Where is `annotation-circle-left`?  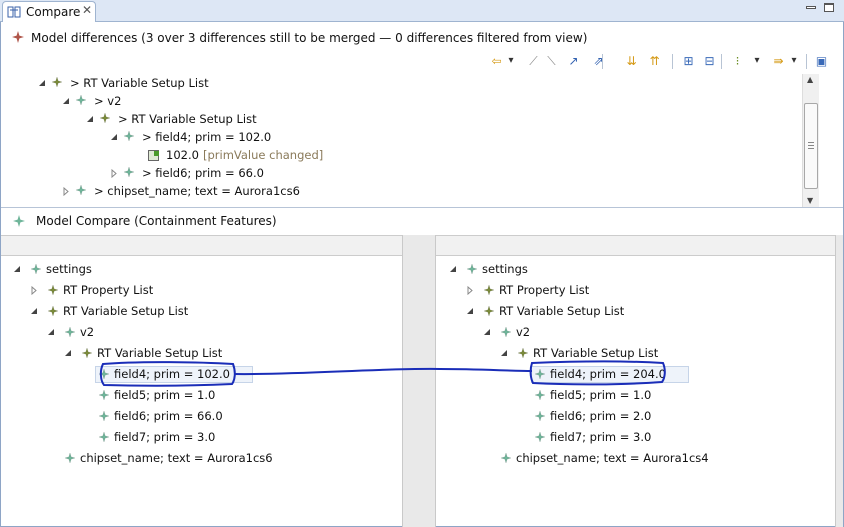
annotation-circle-left is located at coordinates (167, 374).